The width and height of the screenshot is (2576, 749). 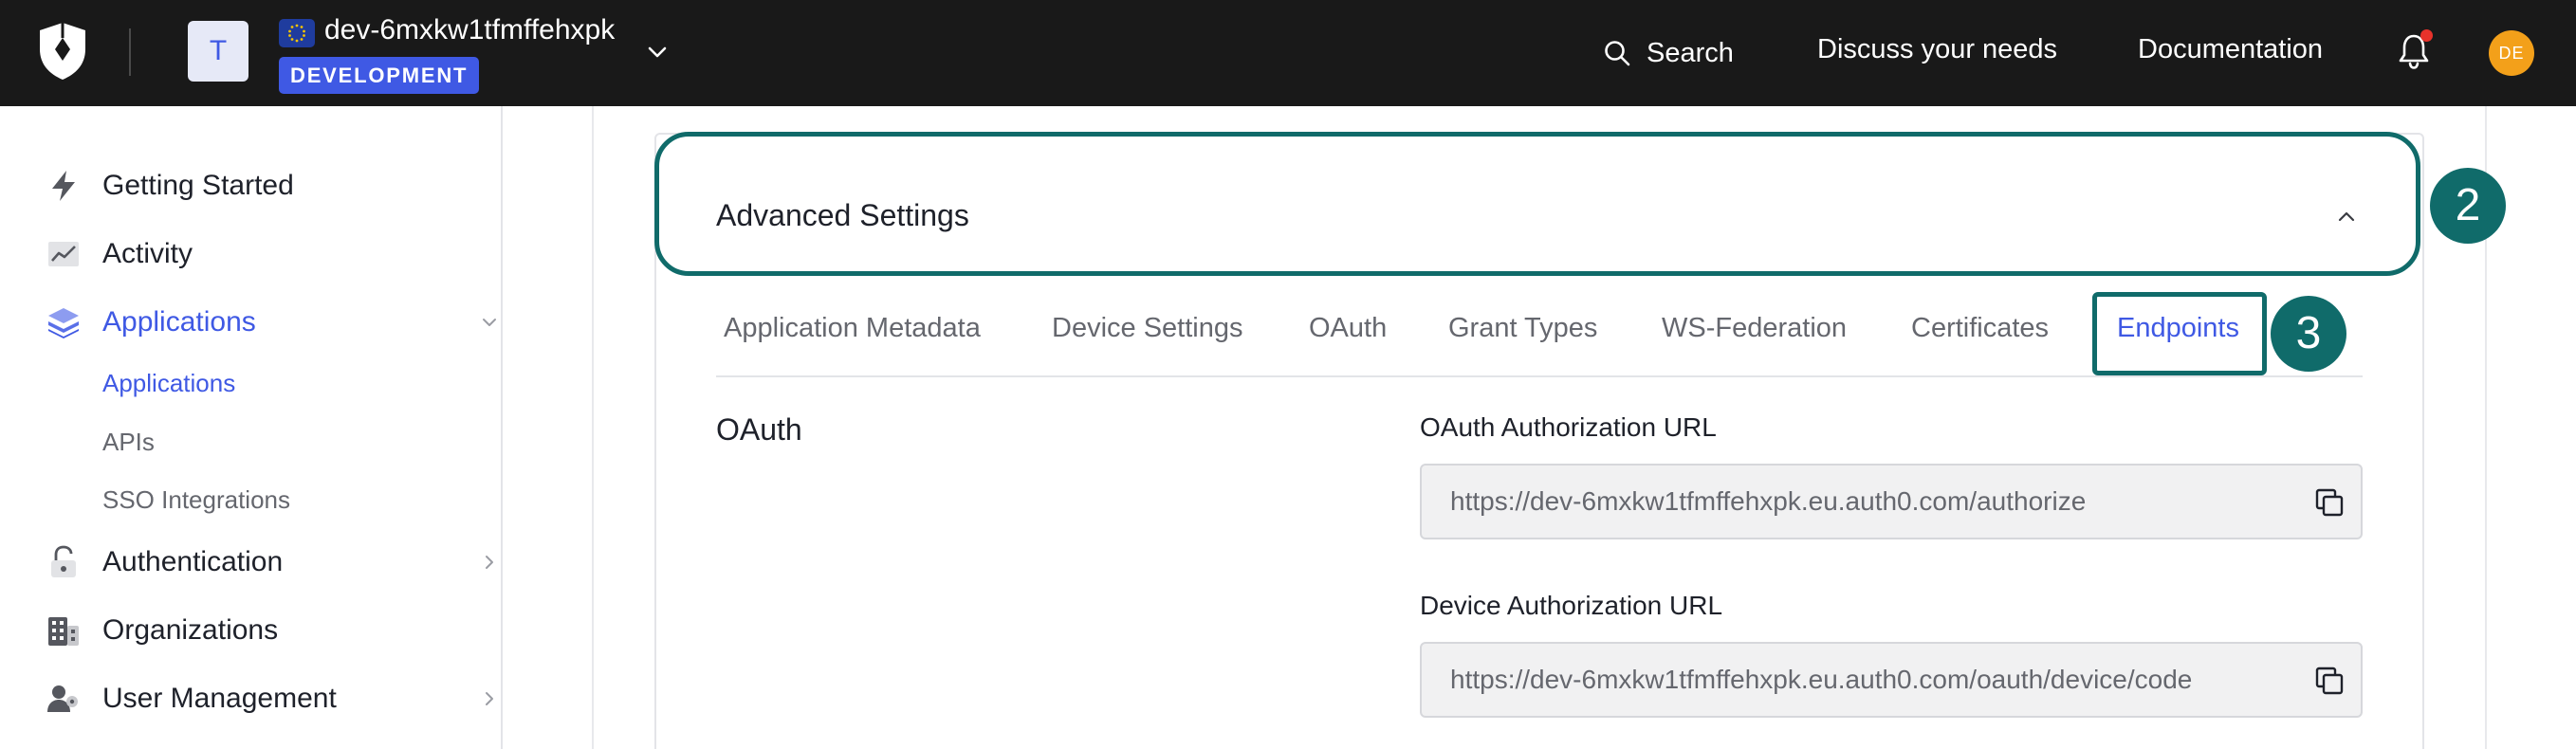 I want to click on tab-oauth: OAuth, so click(x=1348, y=328).